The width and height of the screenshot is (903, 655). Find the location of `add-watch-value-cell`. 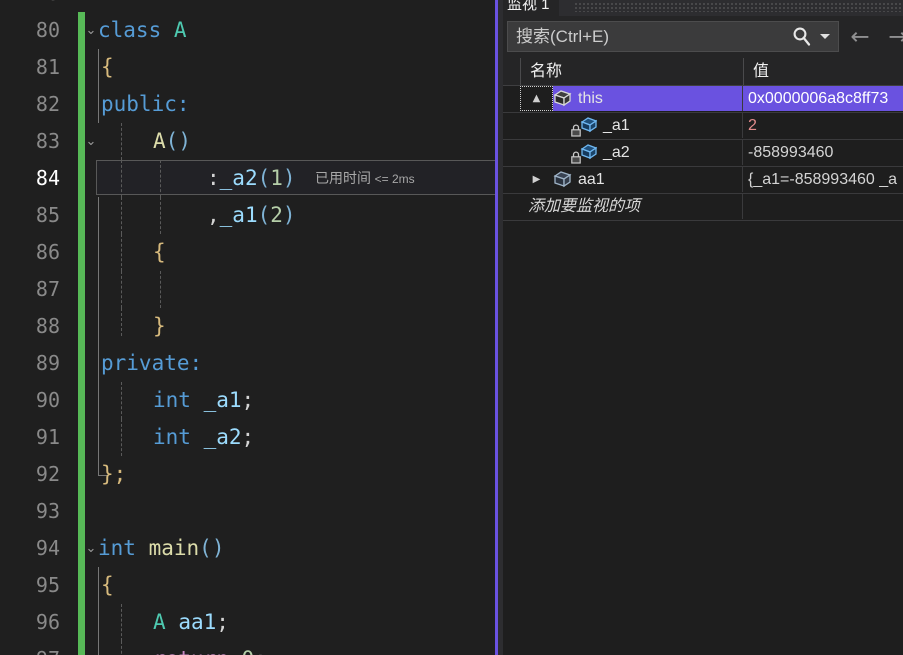

add-watch-value-cell is located at coordinates (823, 206).